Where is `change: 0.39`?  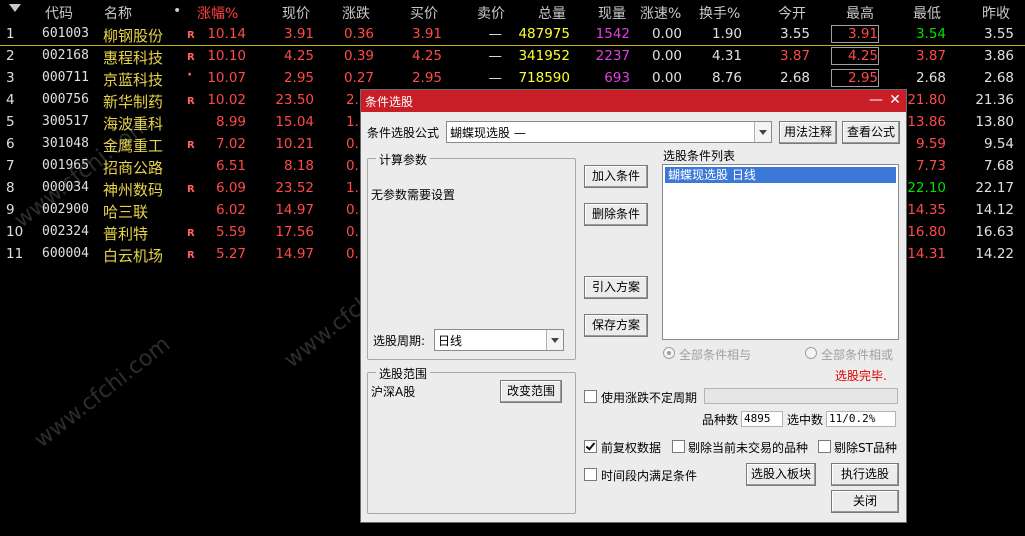
change: 0.39 is located at coordinates (358, 56).